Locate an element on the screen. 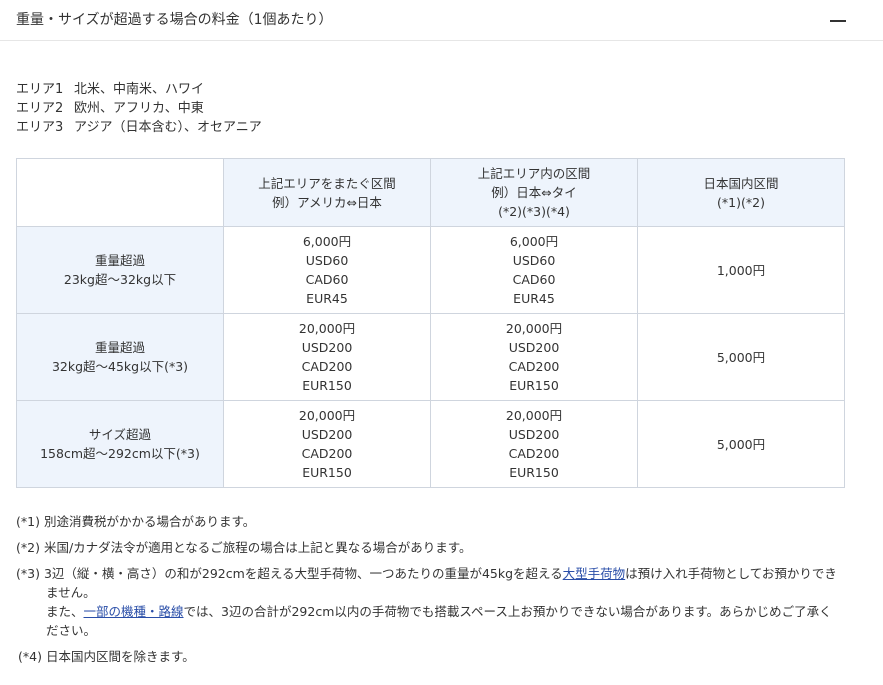 The image size is (883, 685). collapse-minus-icon is located at coordinates (838, 20).